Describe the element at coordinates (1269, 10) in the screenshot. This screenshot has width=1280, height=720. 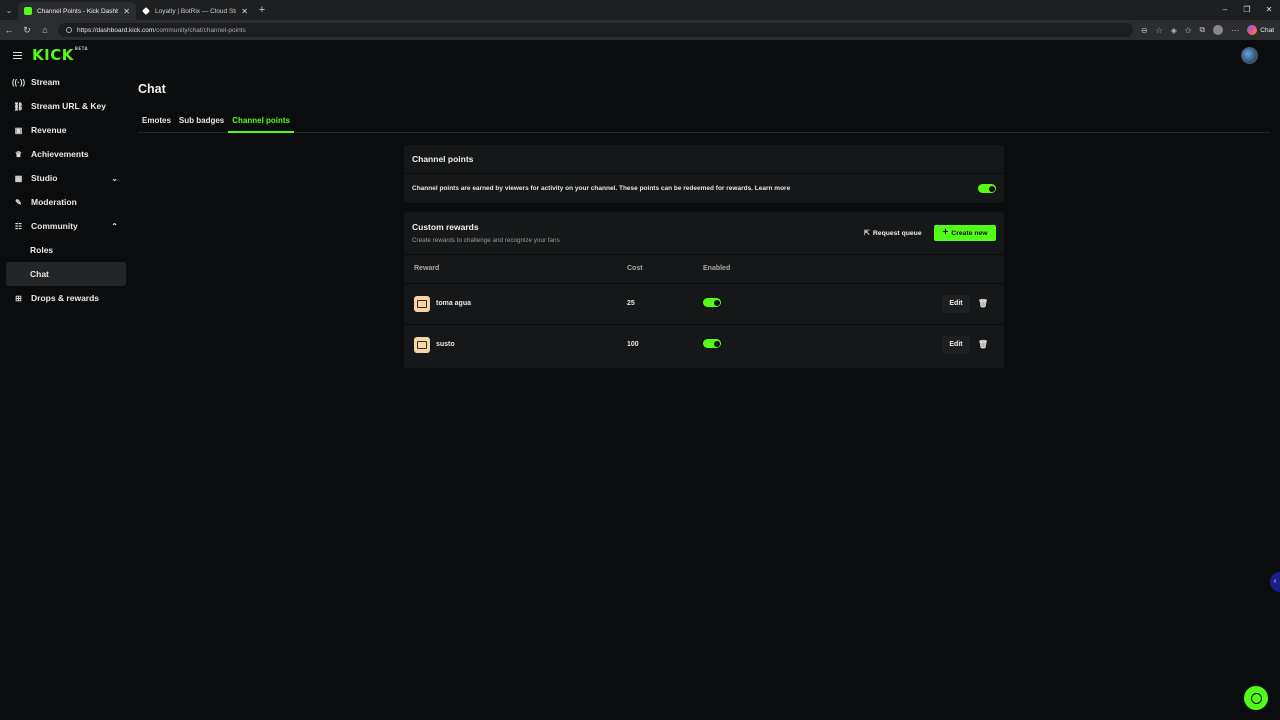
I see `close-window-icon: ✕` at that location.